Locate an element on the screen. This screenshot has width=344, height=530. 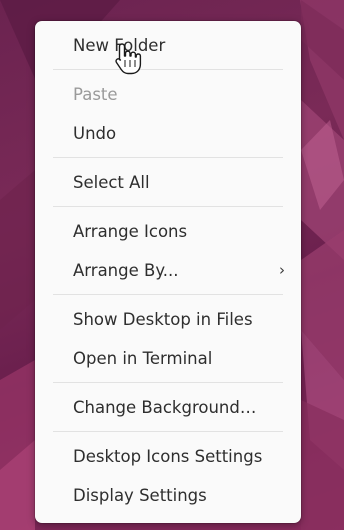
menu-item-label: Display Settings is located at coordinates (140, 495).